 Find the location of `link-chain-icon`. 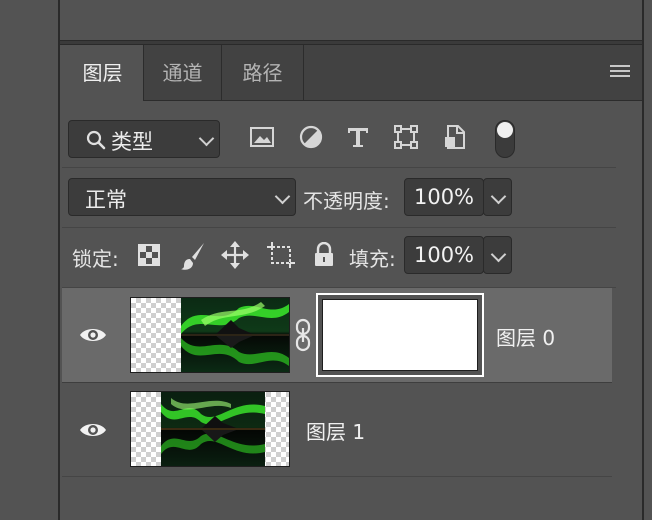

link-chain-icon is located at coordinates (303, 335).